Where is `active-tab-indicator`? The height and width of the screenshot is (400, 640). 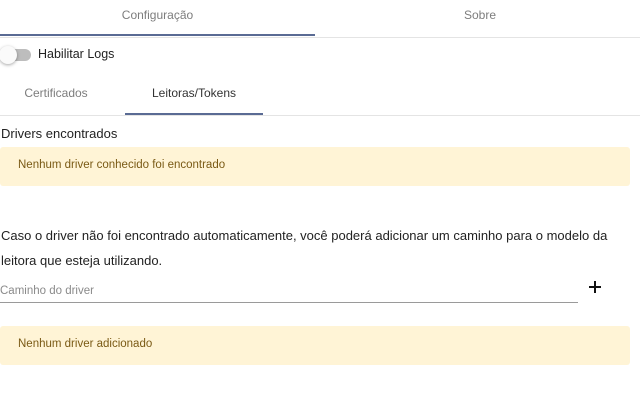
active-tab-indicator is located at coordinates (157, 35).